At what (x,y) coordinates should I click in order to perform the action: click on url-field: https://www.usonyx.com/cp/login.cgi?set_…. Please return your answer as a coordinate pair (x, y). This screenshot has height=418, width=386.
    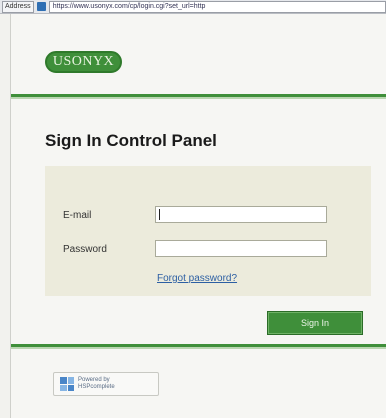
    Looking at the image, I should click on (217, 6).